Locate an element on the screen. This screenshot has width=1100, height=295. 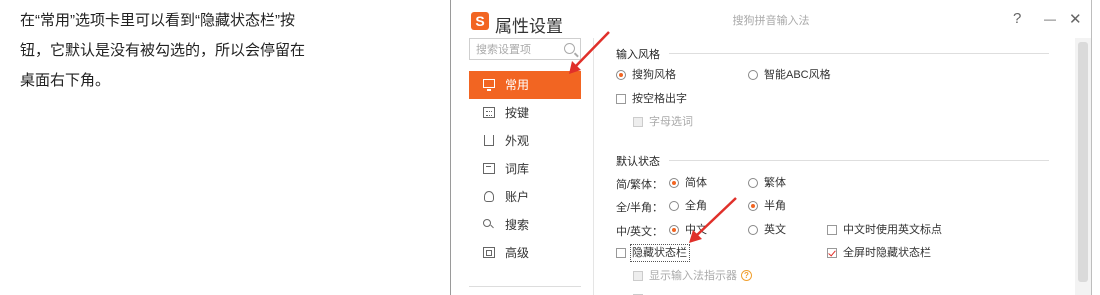
article-line-1: 在“常用”选项卡里可以看到“隐藏状态栏”按 is located at coordinates (157, 20).